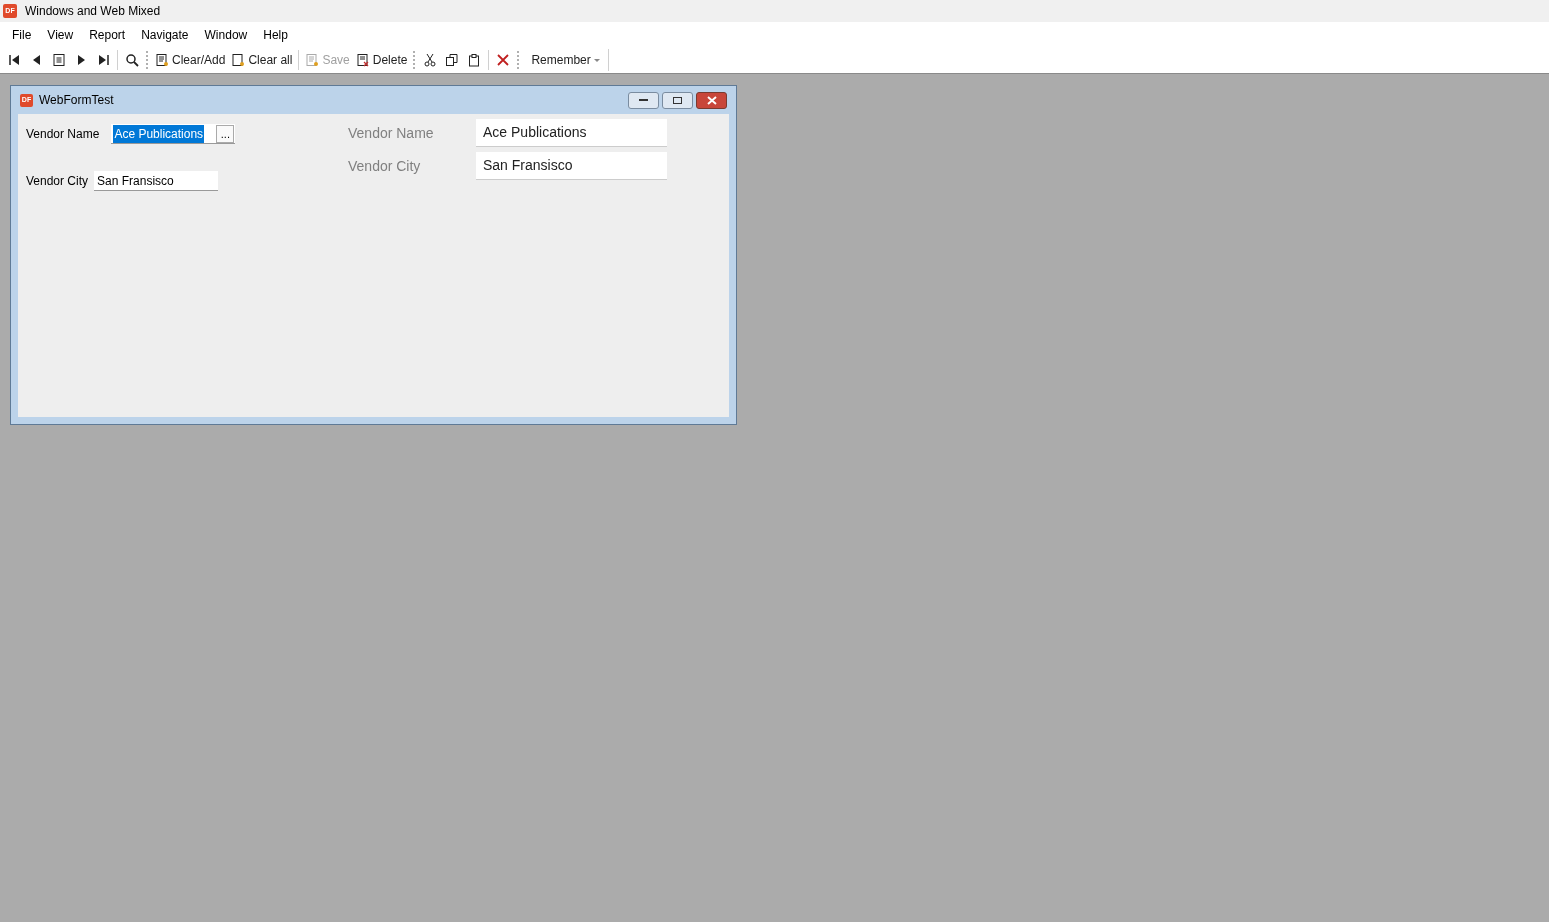  Describe the element at coordinates (22, 34) in the screenshot. I see `menu-item: File` at that location.